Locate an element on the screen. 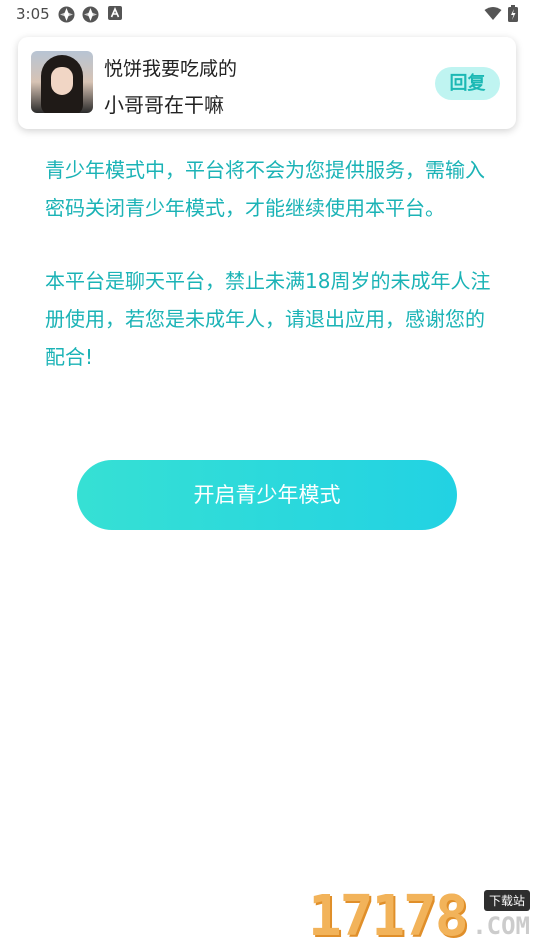 The width and height of the screenshot is (534, 950). status-right is located at coordinates (501, 15).